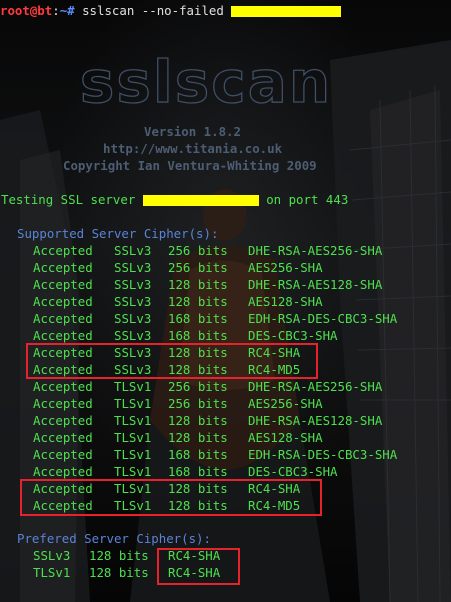 Image resolution: width=451 pixels, height=602 pixels. What do you see at coordinates (198, 566) in the screenshot?
I see `highlight-box-preferred-rc4` at bounding box center [198, 566].